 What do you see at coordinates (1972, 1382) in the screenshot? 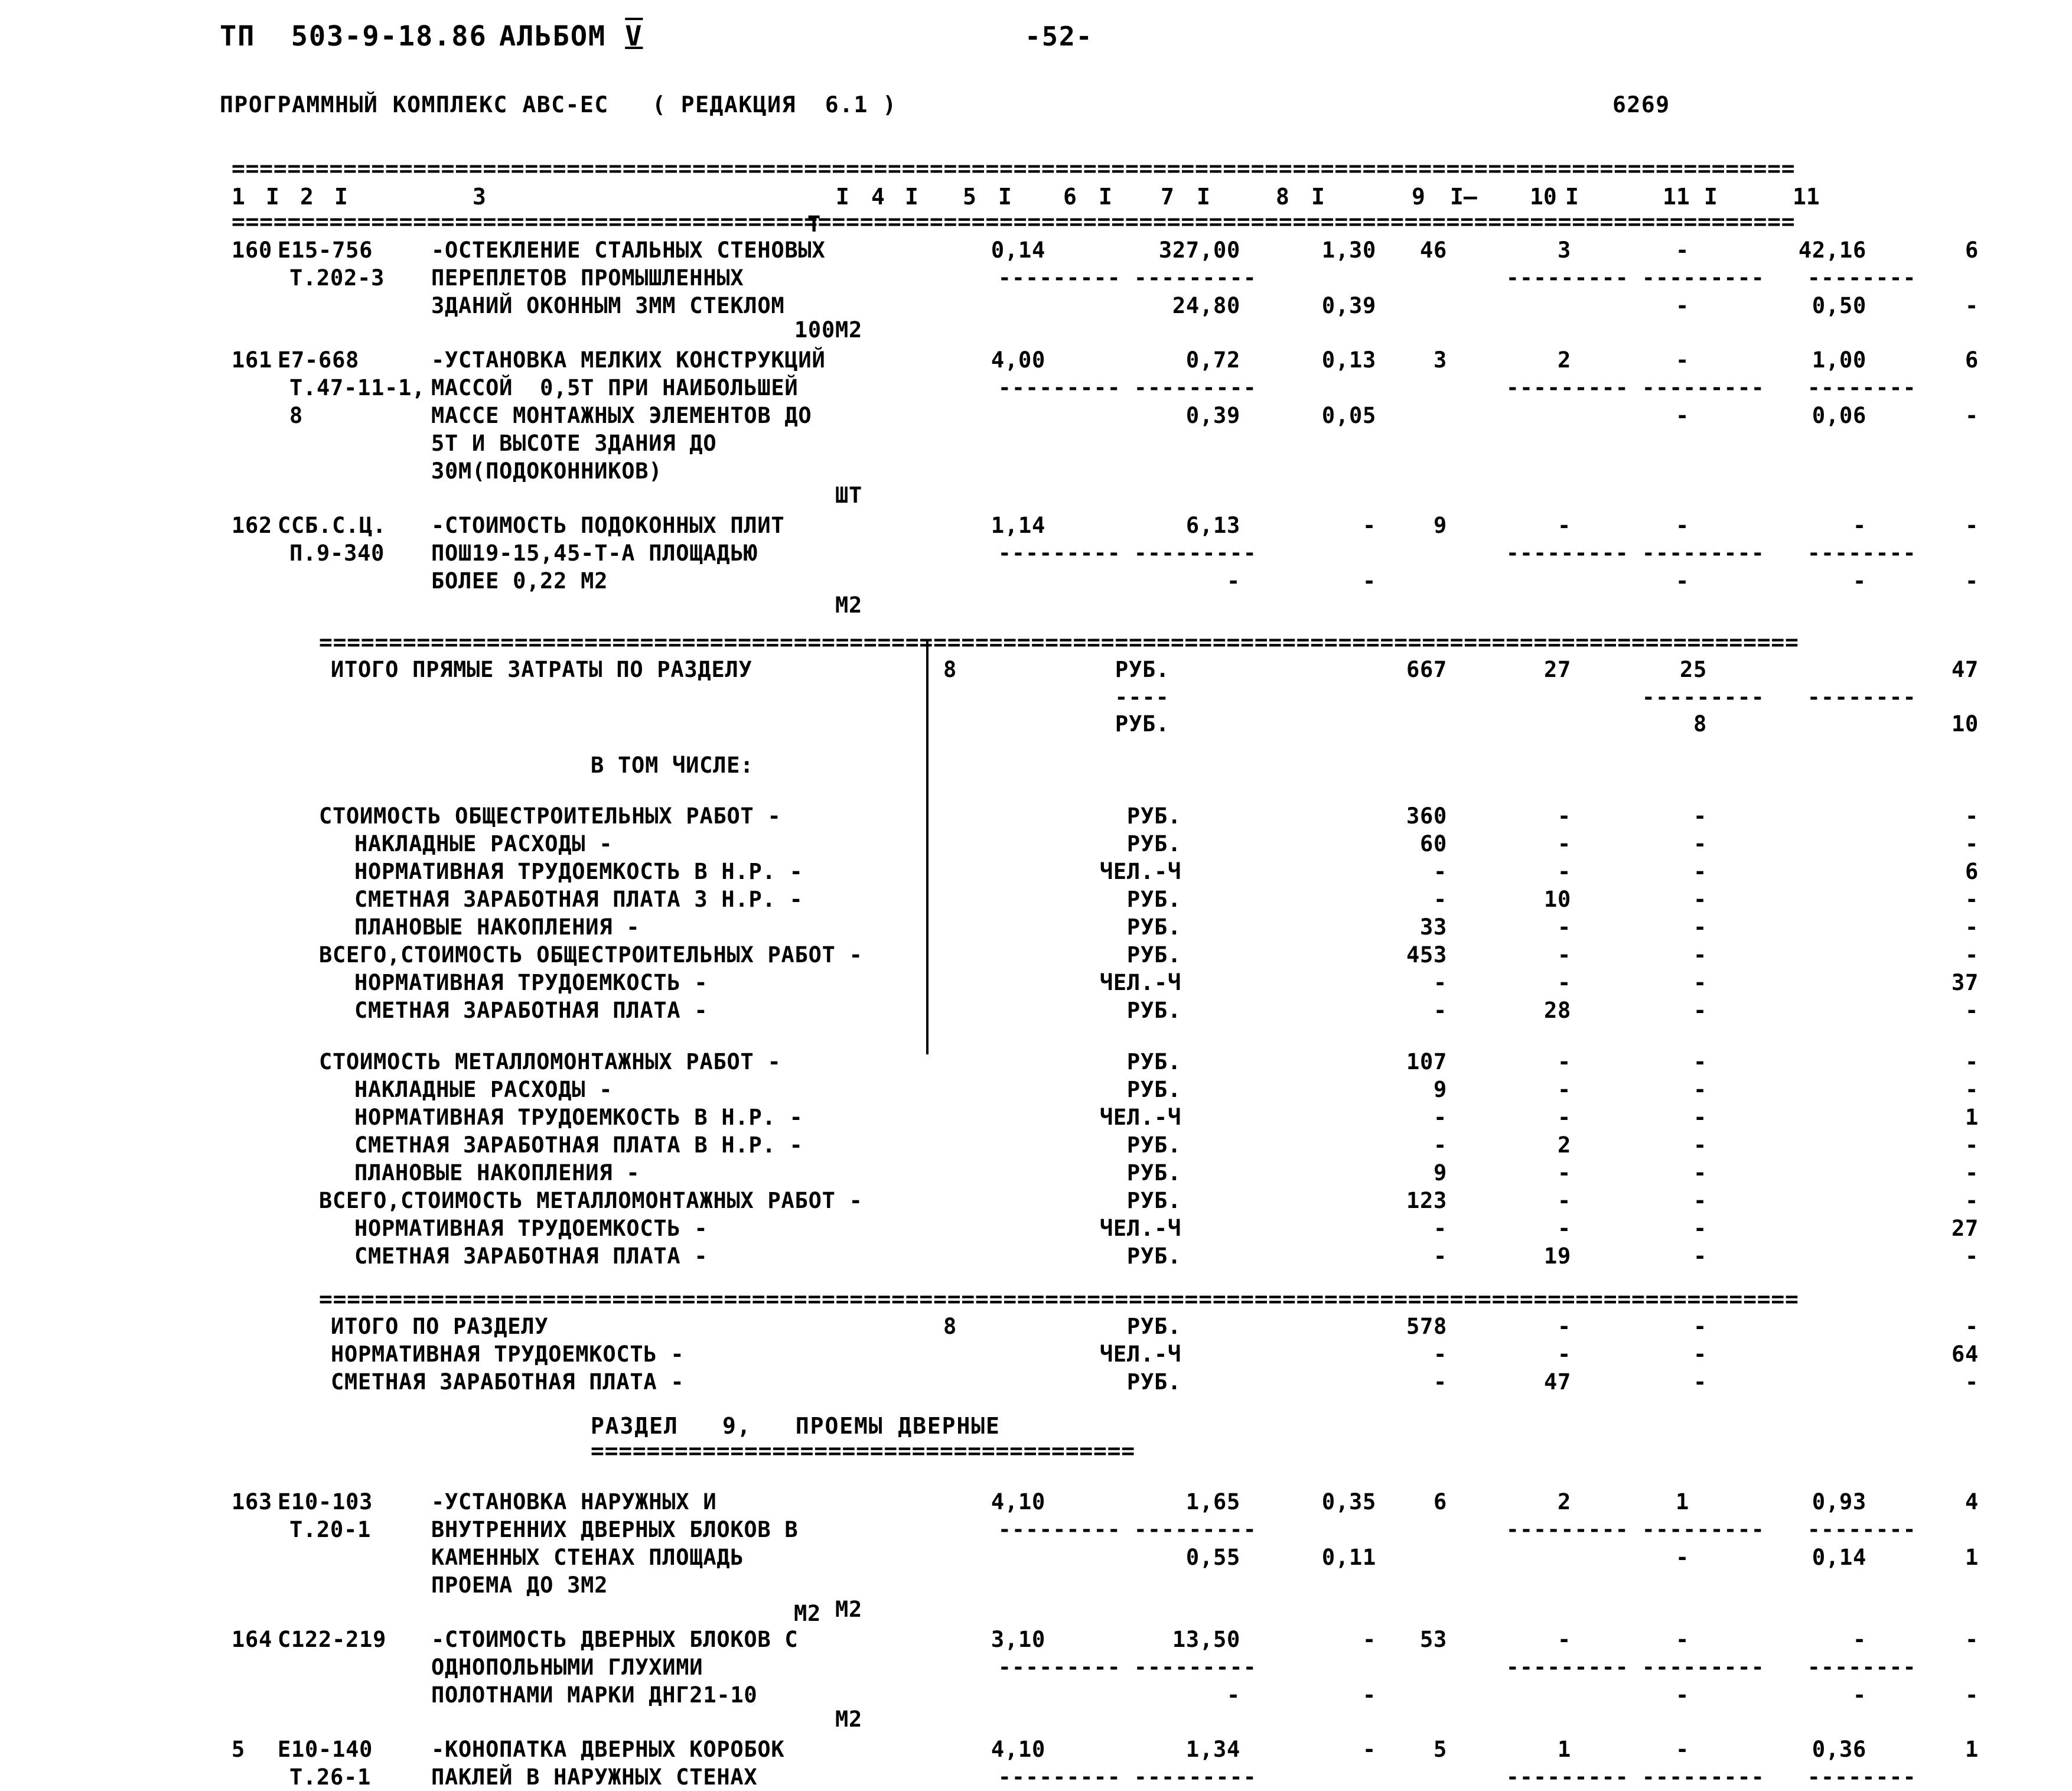
I see `section-total-col11-2: -` at bounding box center [1972, 1382].